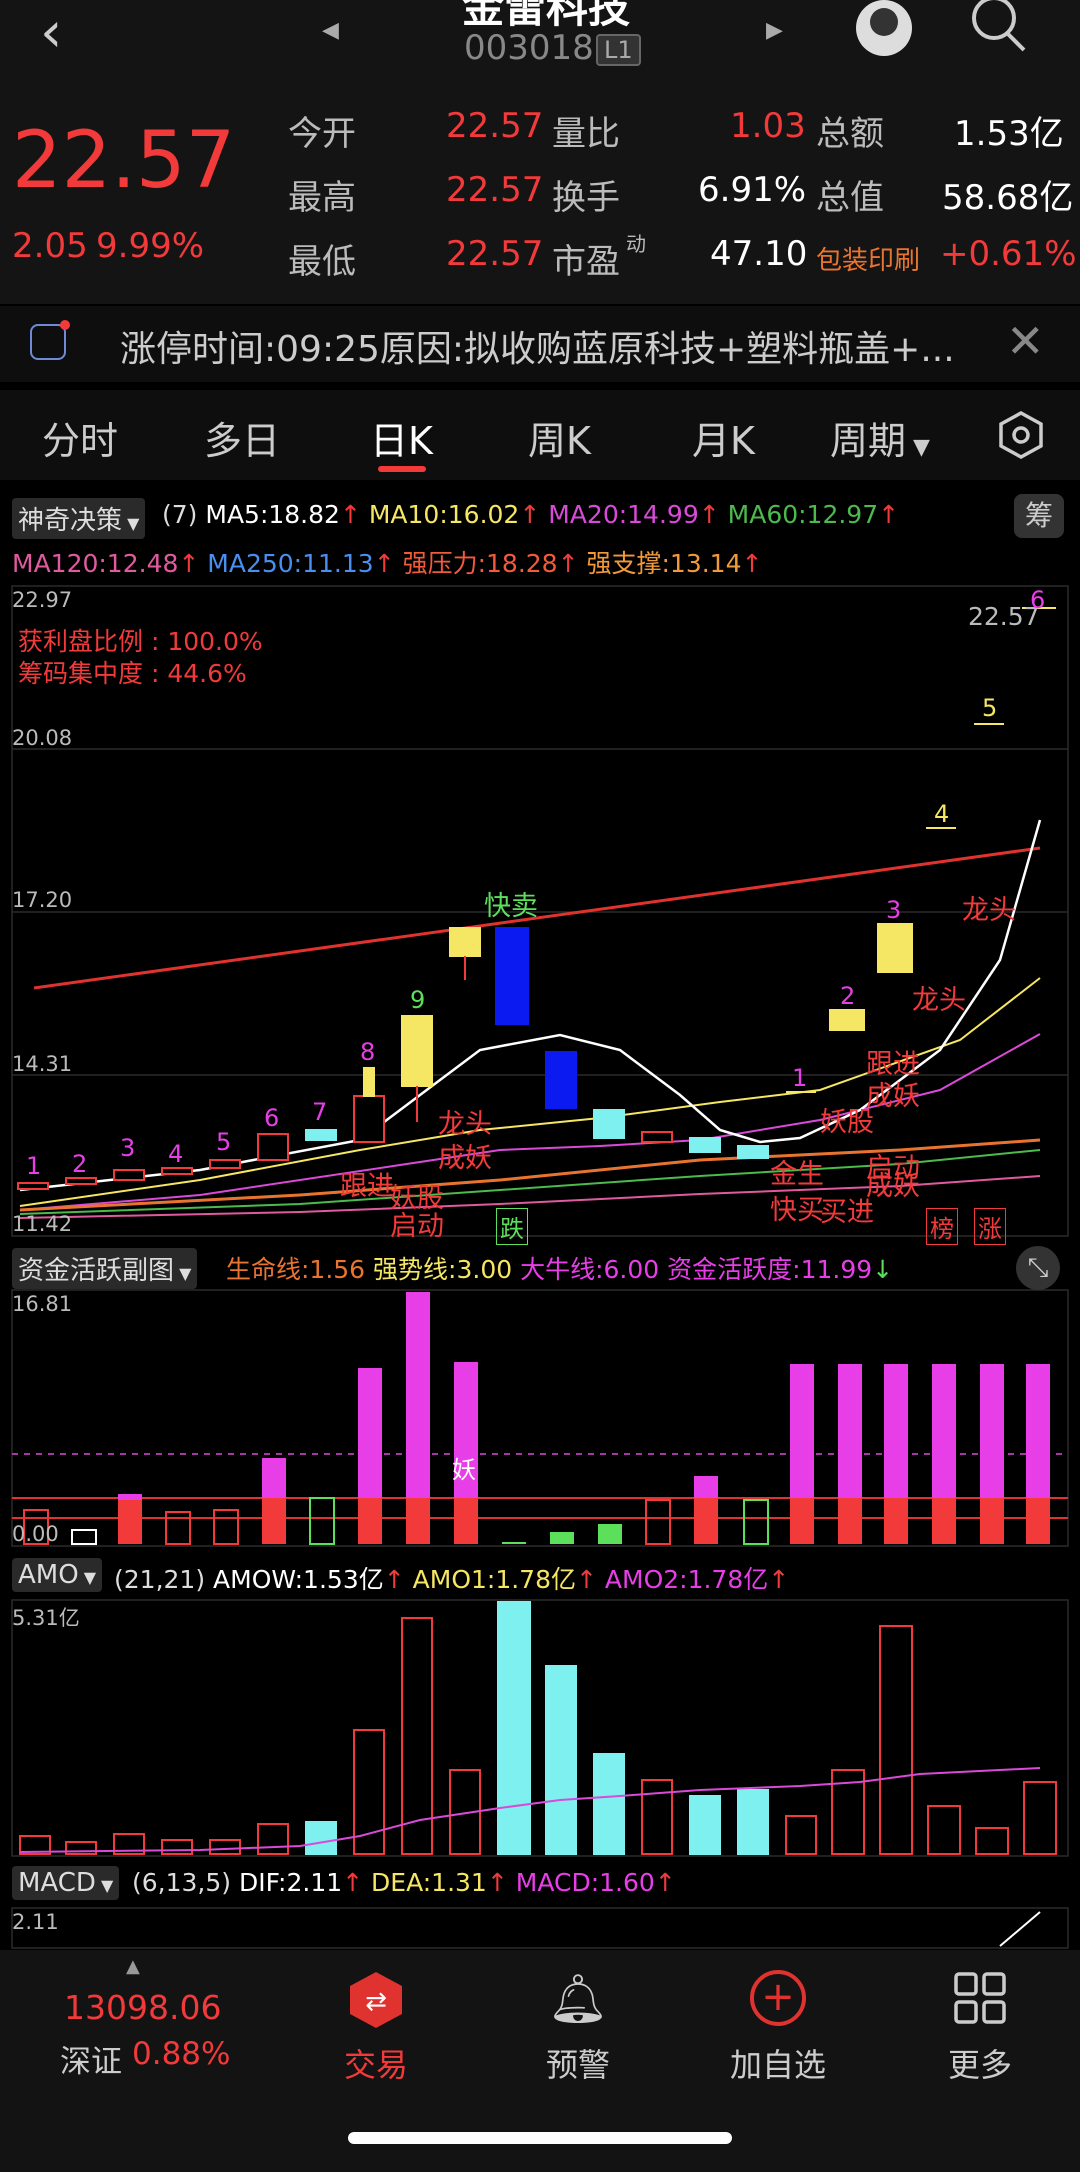 Image resolution: width=1080 pixels, height=2172 pixels. What do you see at coordinates (480, 563) in the screenshot?
I see `pressure-value: 强压力:18.28` at bounding box center [480, 563].